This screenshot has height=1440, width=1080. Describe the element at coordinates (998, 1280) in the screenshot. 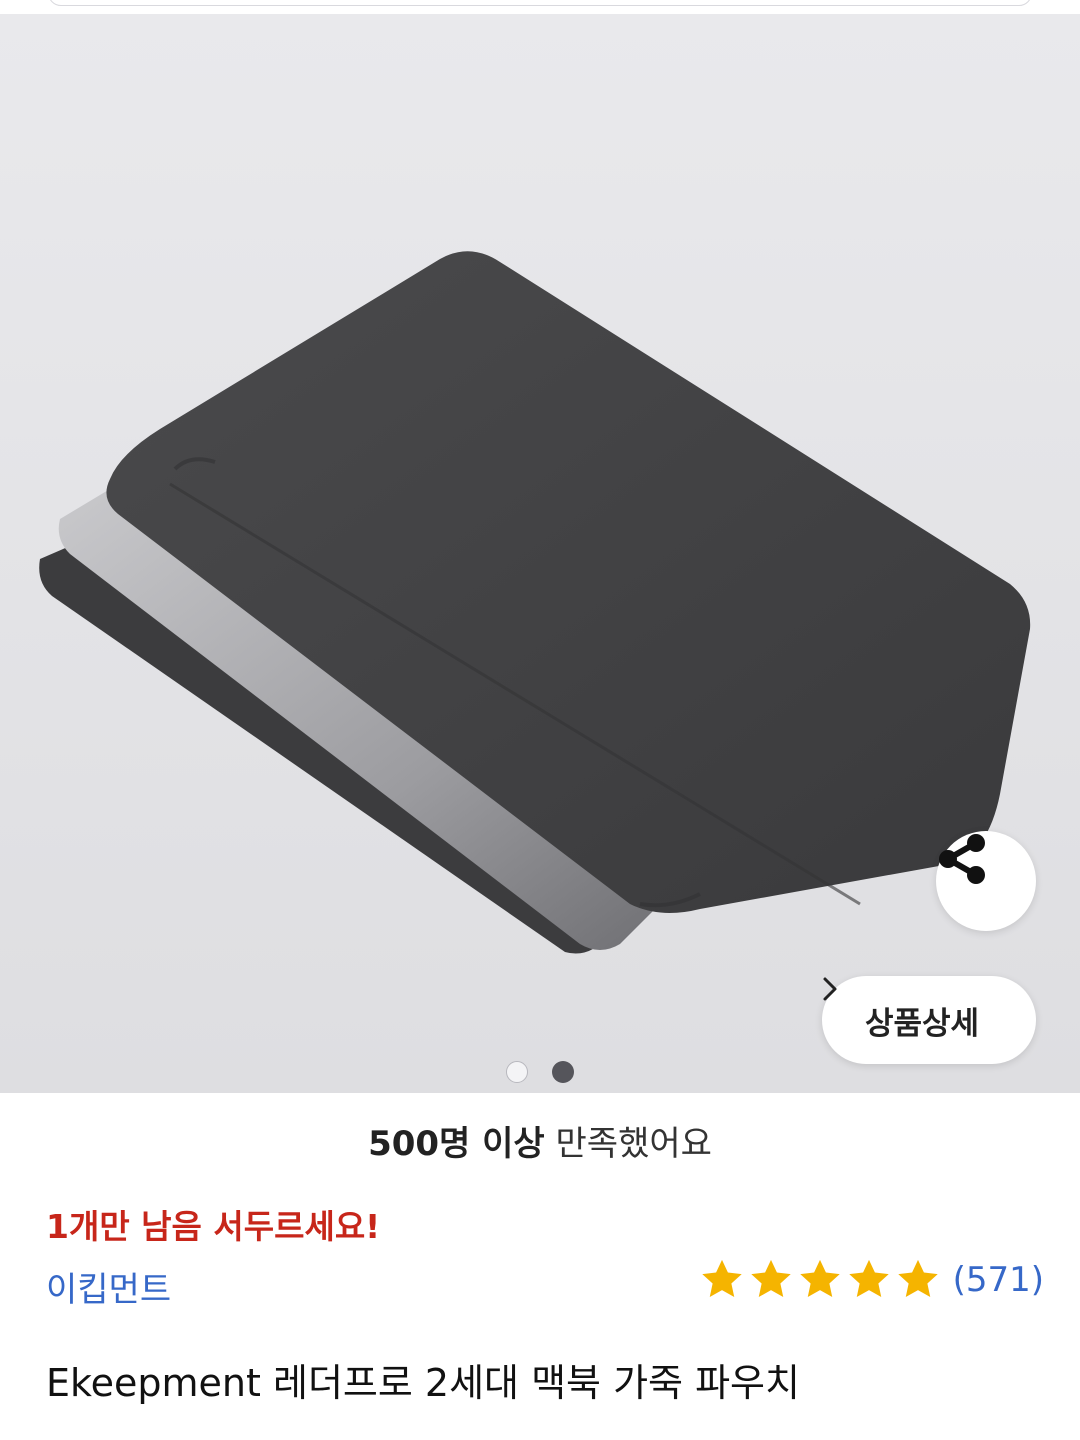

I see `review-count: (571)` at that location.